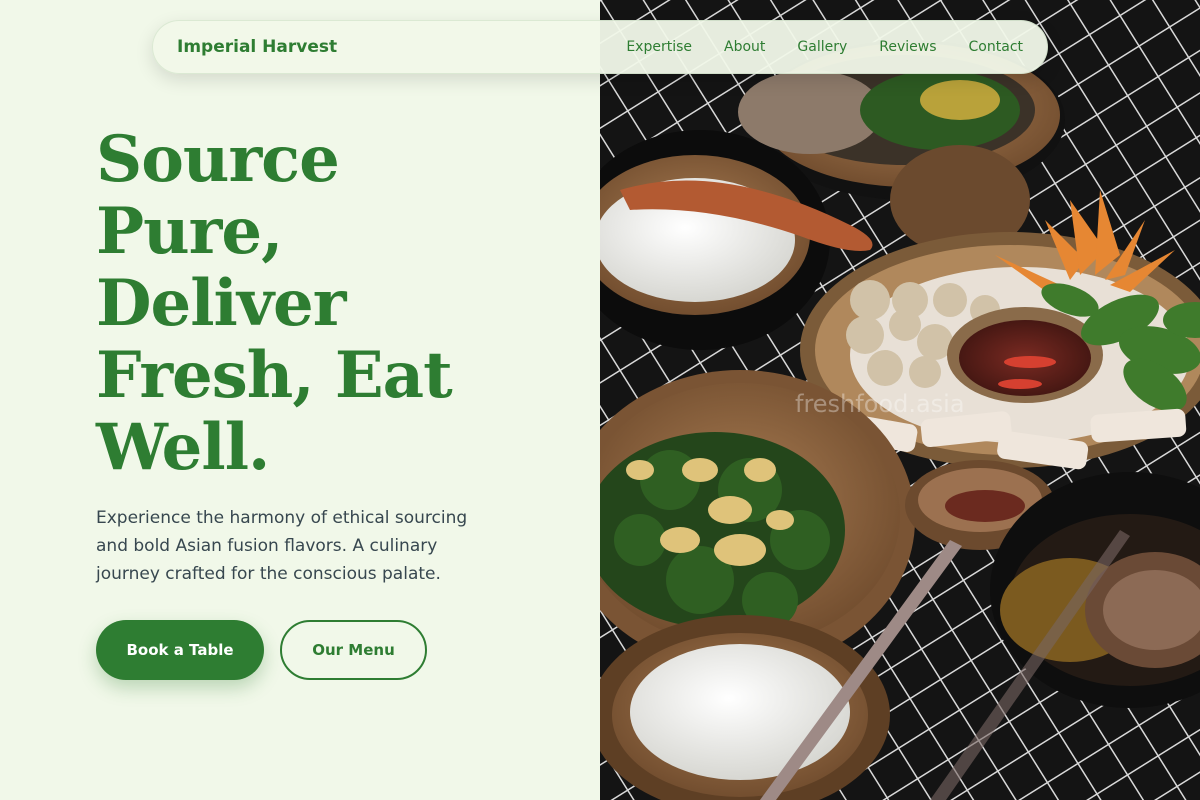 The width and height of the screenshot is (1200, 800). Describe the element at coordinates (221, 303) in the screenshot. I see `headline-line: Deliver` at that location.